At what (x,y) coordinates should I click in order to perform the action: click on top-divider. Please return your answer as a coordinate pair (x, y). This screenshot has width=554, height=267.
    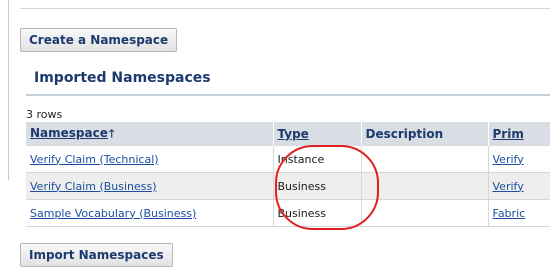
    Looking at the image, I should click on (287, 8).